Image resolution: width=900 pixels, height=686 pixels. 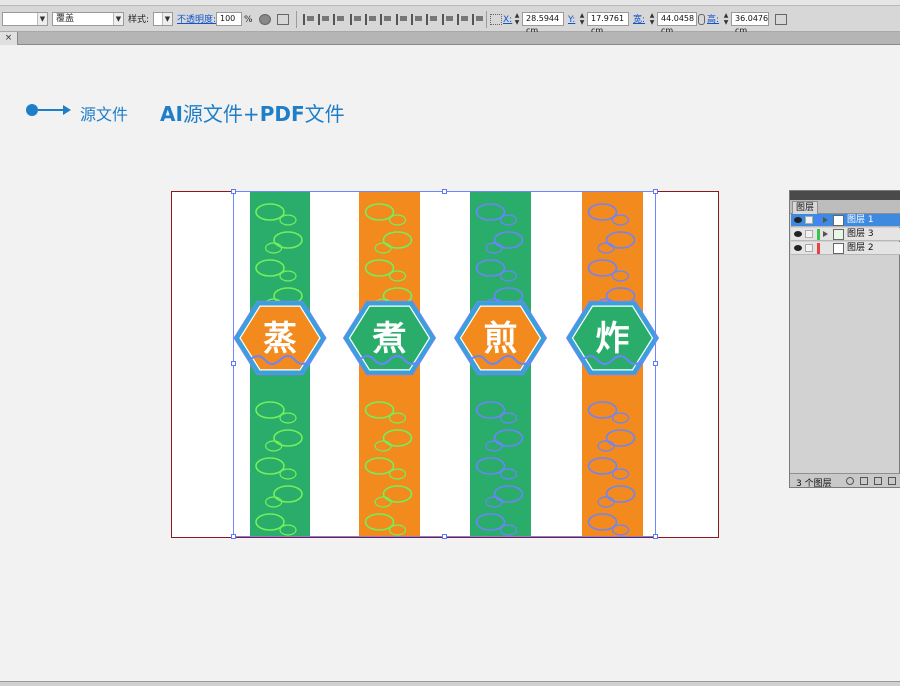 I want to click on distribute-bottom-icon, so click(x=432, y=19).